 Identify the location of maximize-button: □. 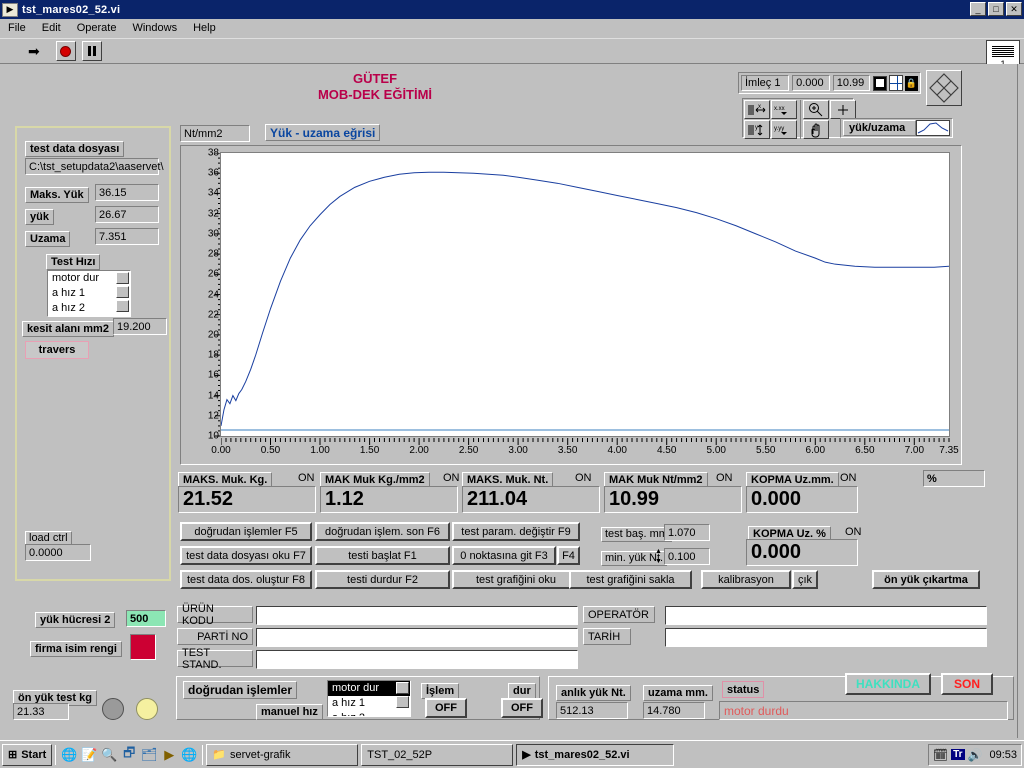
(996, 9).